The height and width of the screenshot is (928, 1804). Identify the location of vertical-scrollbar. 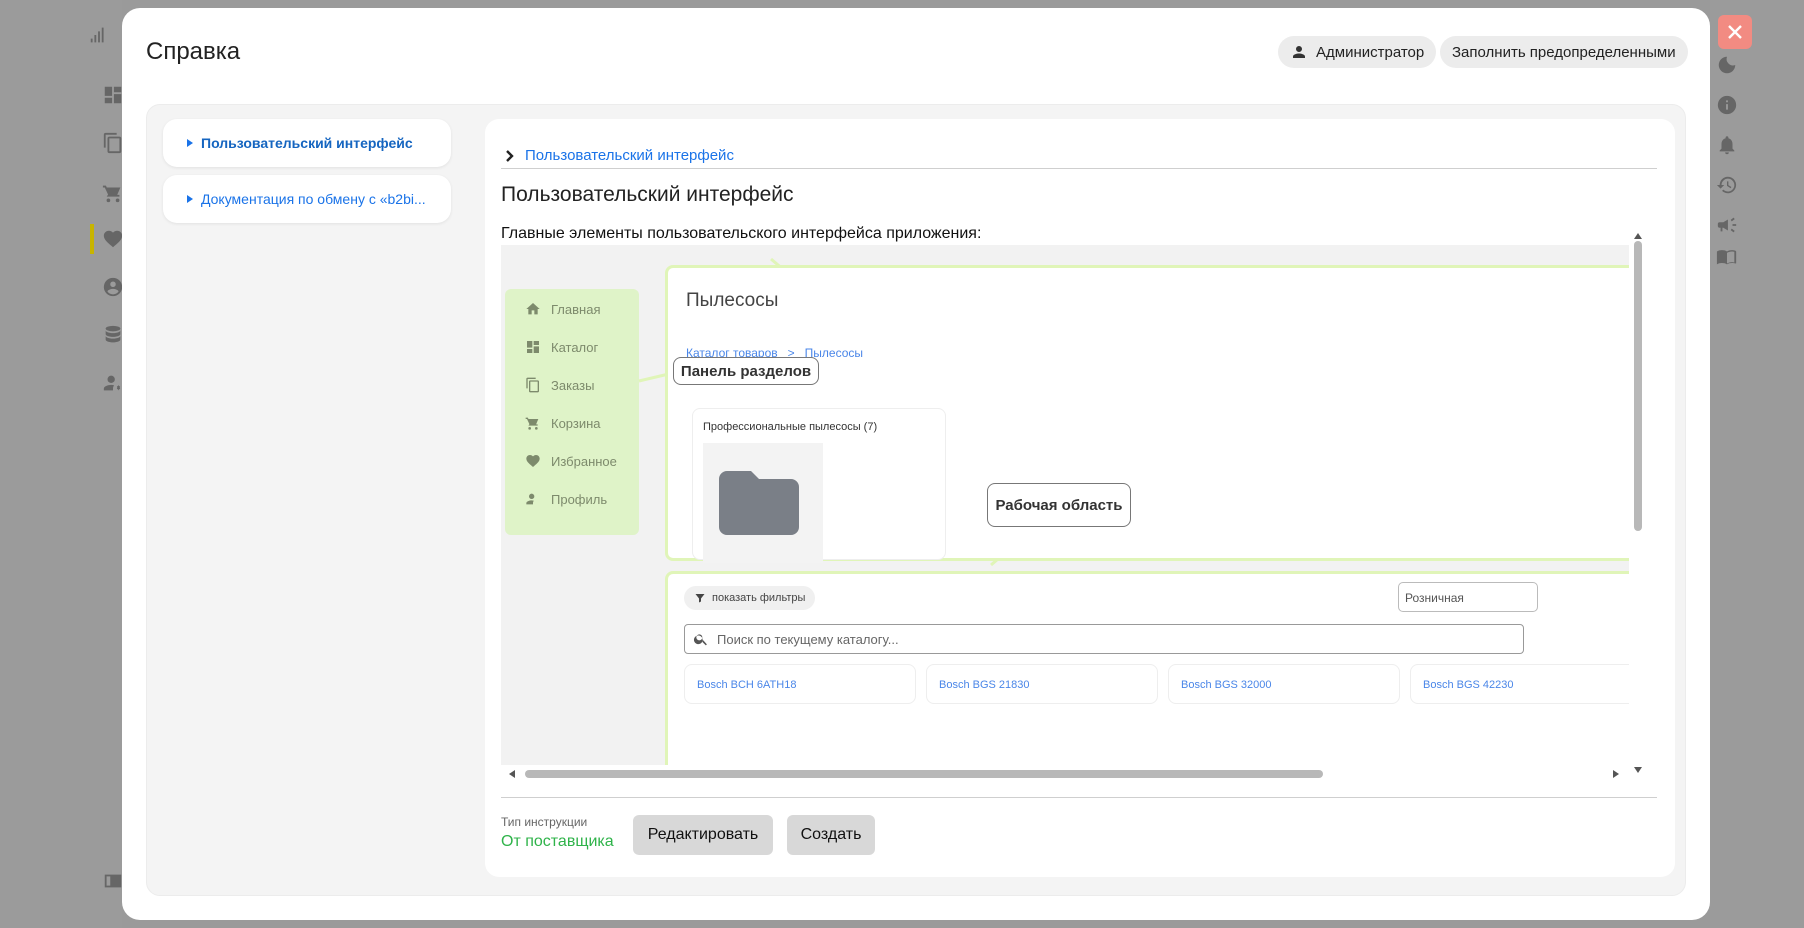
(1638, 507).